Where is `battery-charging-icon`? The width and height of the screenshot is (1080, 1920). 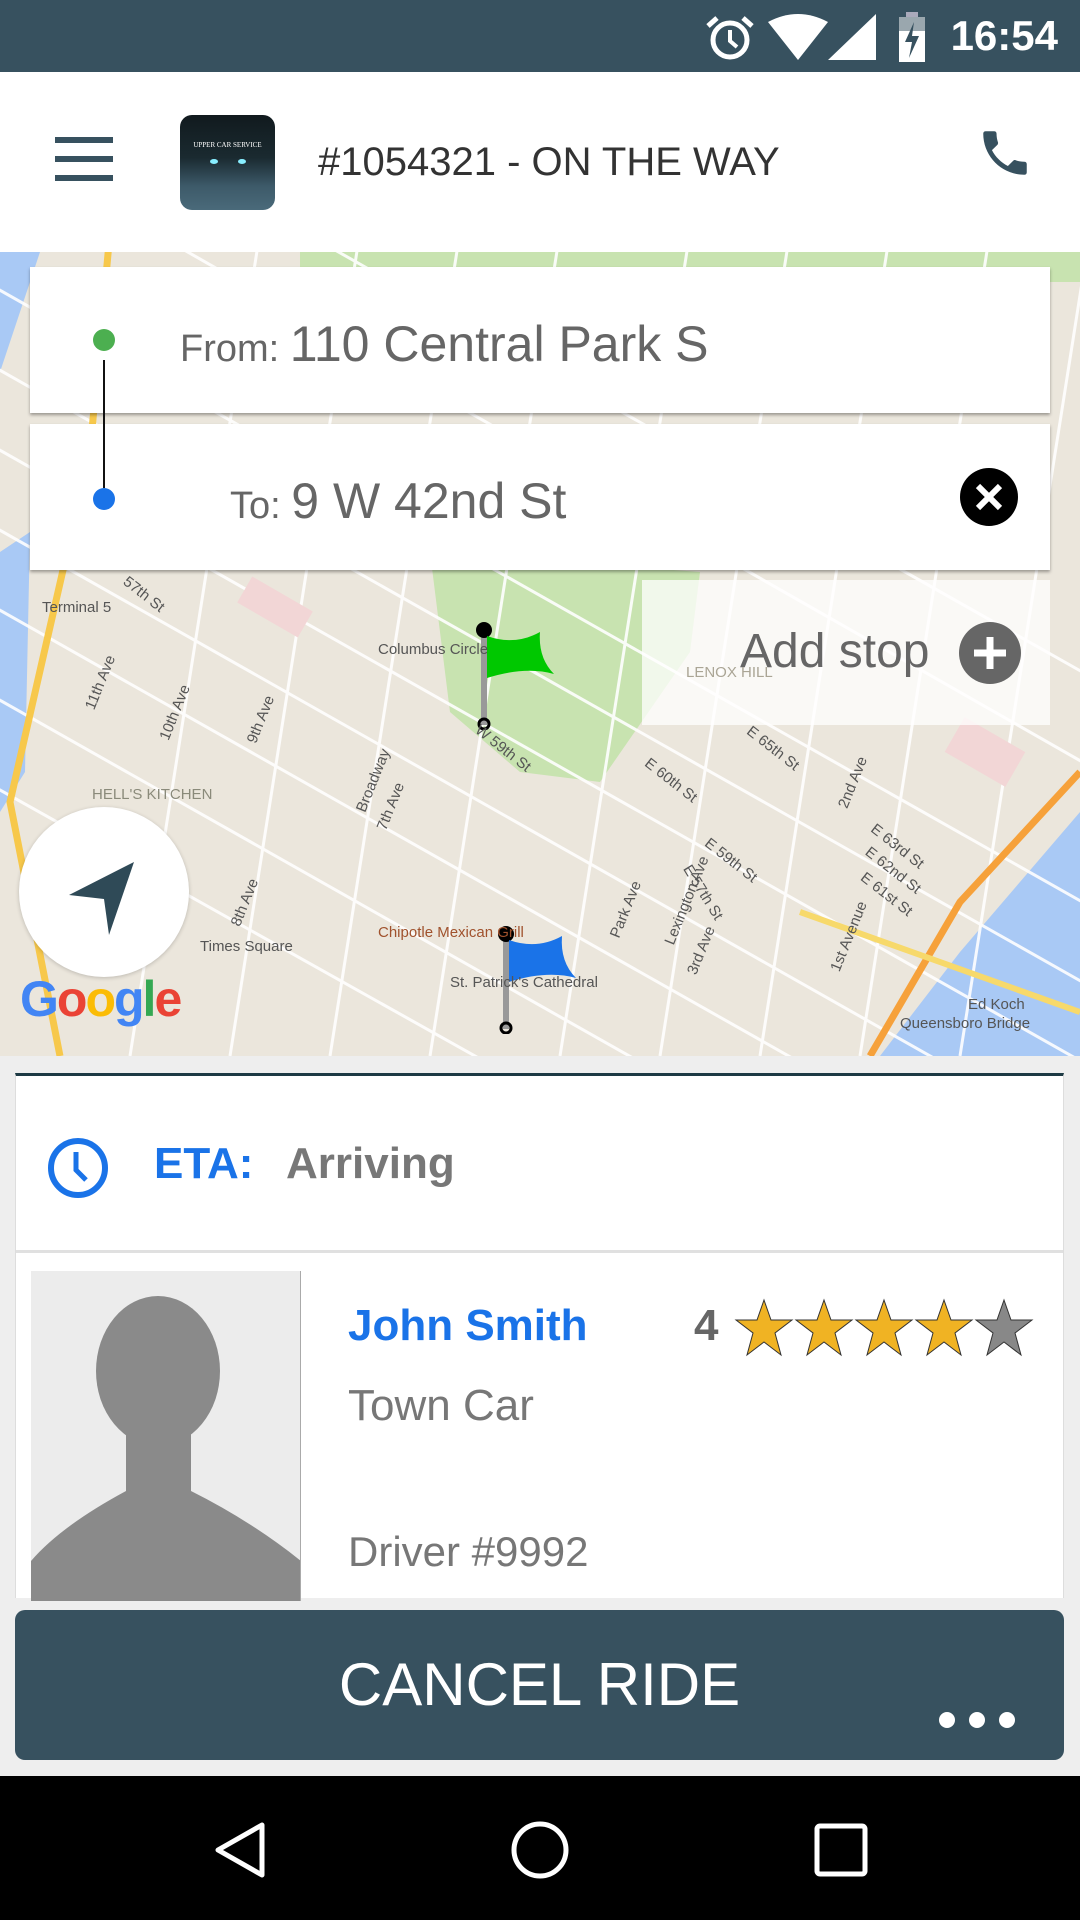 battery-charging-icon is located at coordinates (912, 37).